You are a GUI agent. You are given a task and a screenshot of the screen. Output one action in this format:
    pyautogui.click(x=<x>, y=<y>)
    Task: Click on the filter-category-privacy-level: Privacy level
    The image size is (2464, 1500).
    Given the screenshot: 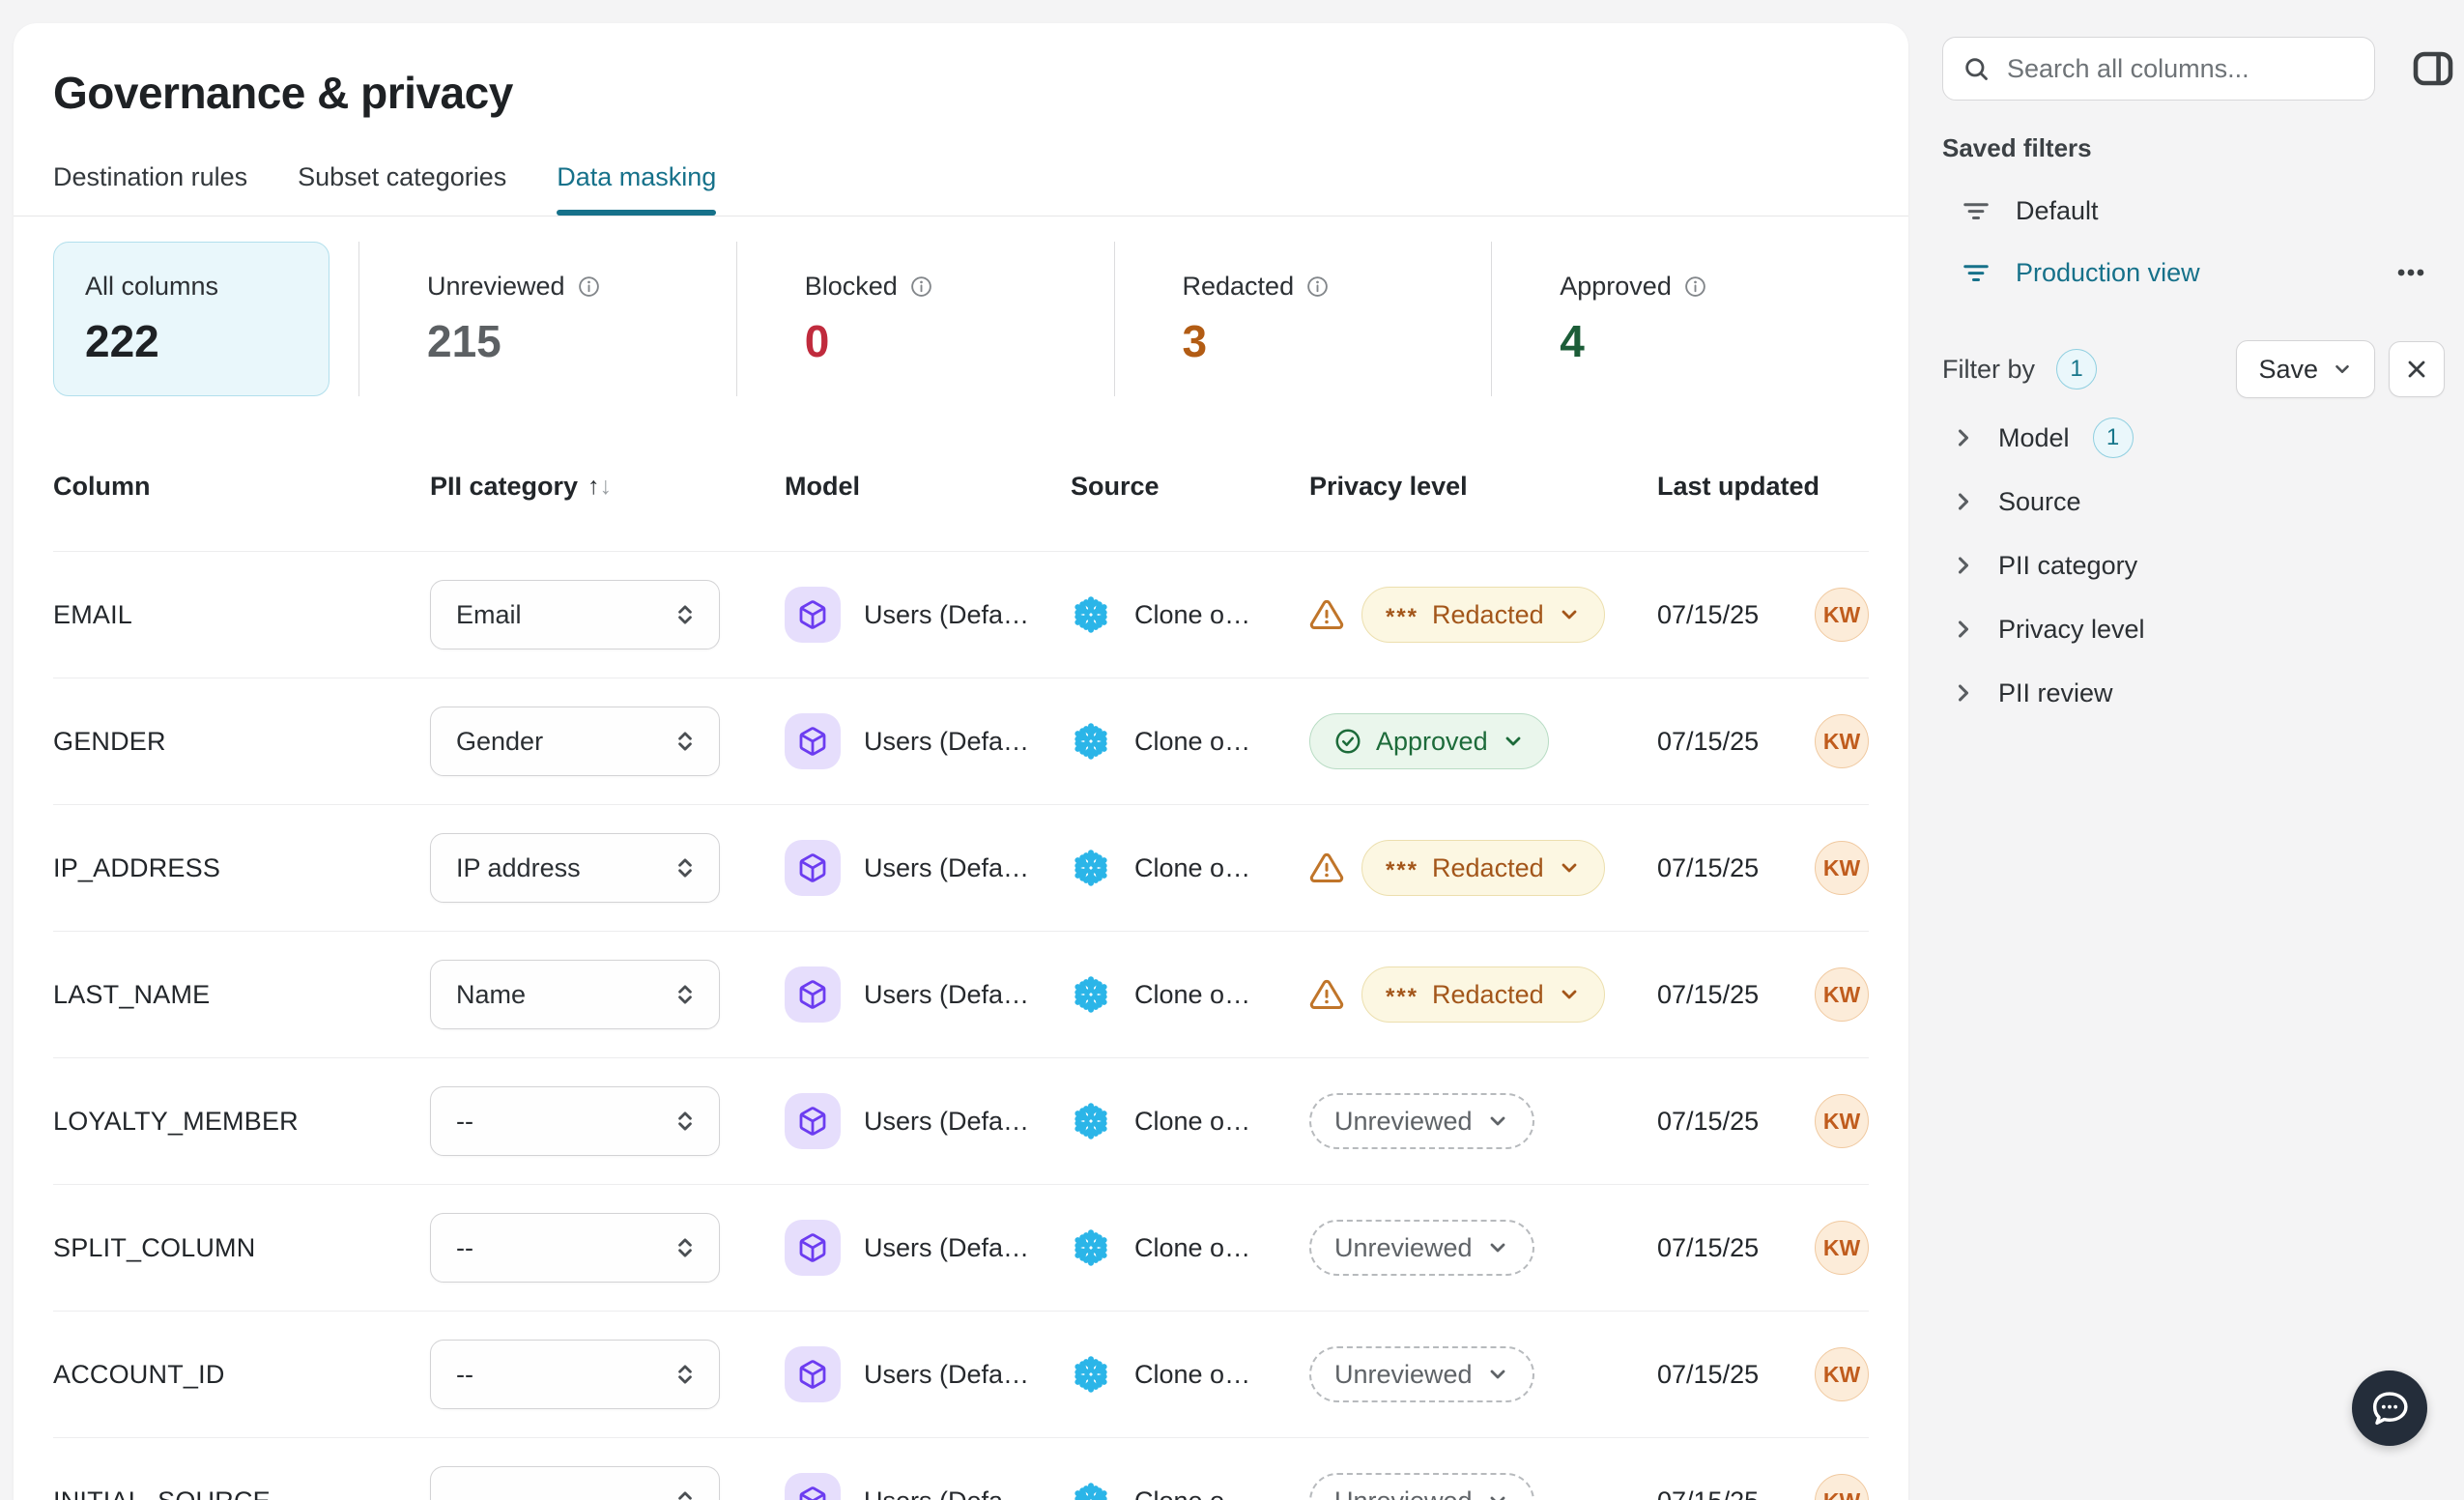 What is the action you would take?
    pyautogui.click(x=2186, y=629)
    